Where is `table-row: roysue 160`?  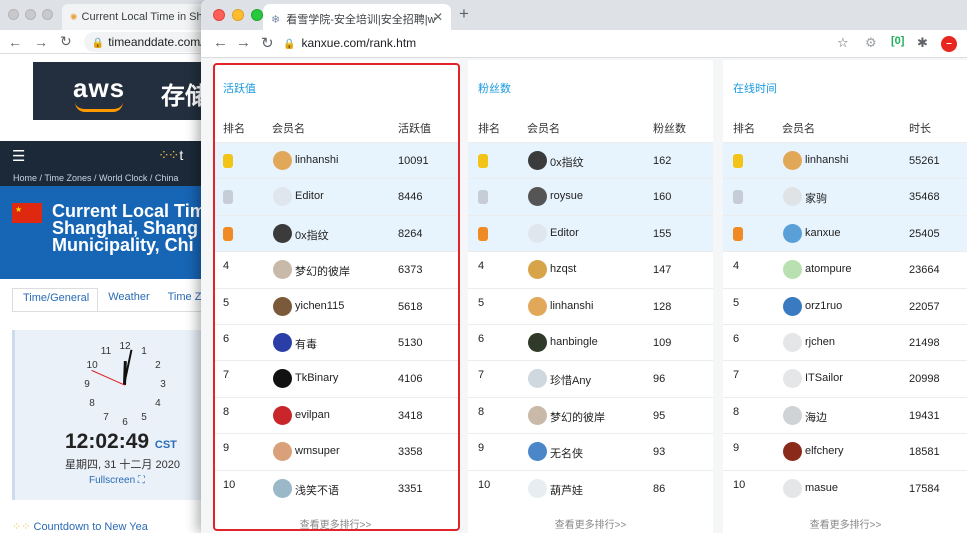
table-row: roysue 160 is located at coordinates (590, 196).